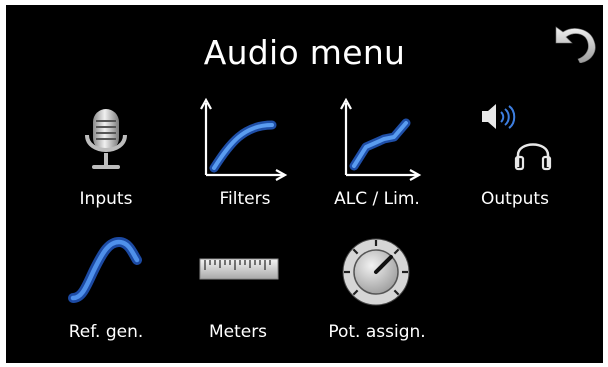 The height and width of the screenshot is (367, 608). I want to click on sine-wave-icon, so click(105, 269).